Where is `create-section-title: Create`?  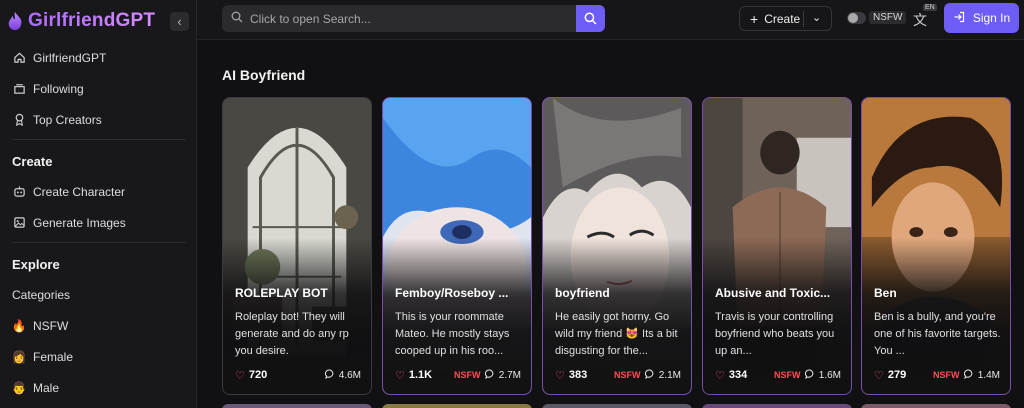
create-section-title: Create is located at coordinates (32, 161).